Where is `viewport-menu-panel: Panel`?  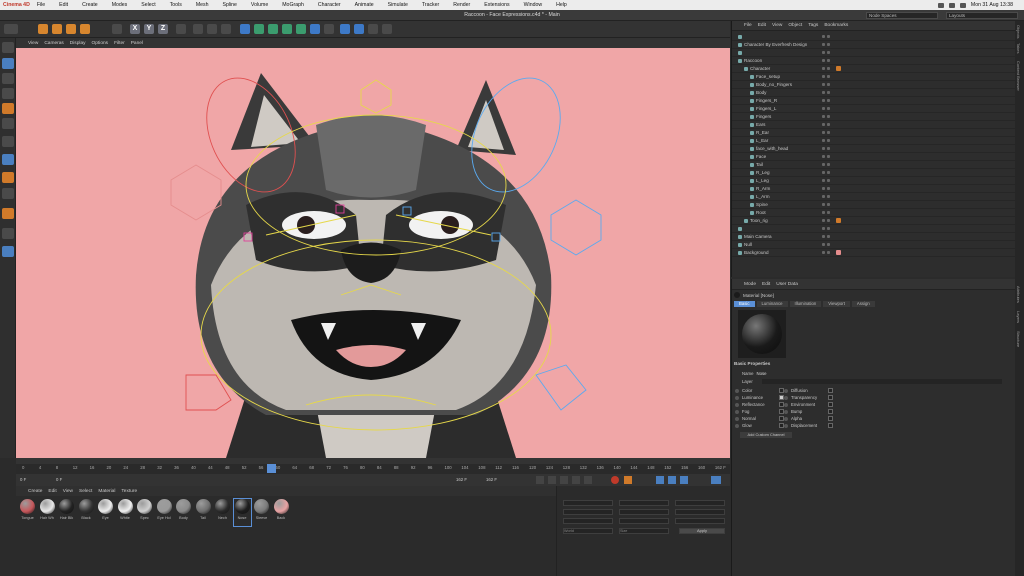 viewport-menu-panel: Panel is located at coordinates (137, 43).